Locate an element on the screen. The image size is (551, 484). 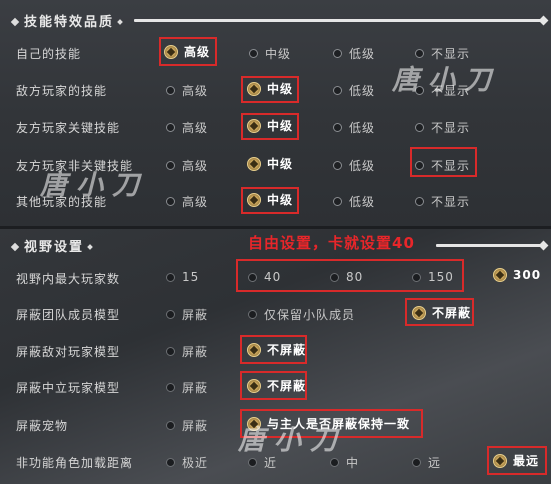
option-team-model-hide: 屏蔽 is located at coordinates (187, 314).